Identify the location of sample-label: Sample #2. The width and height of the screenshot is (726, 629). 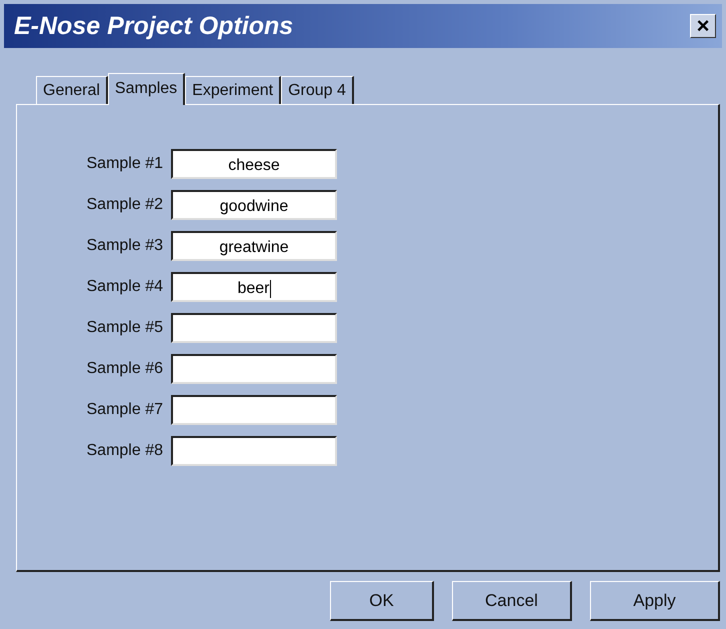
(124, 205).